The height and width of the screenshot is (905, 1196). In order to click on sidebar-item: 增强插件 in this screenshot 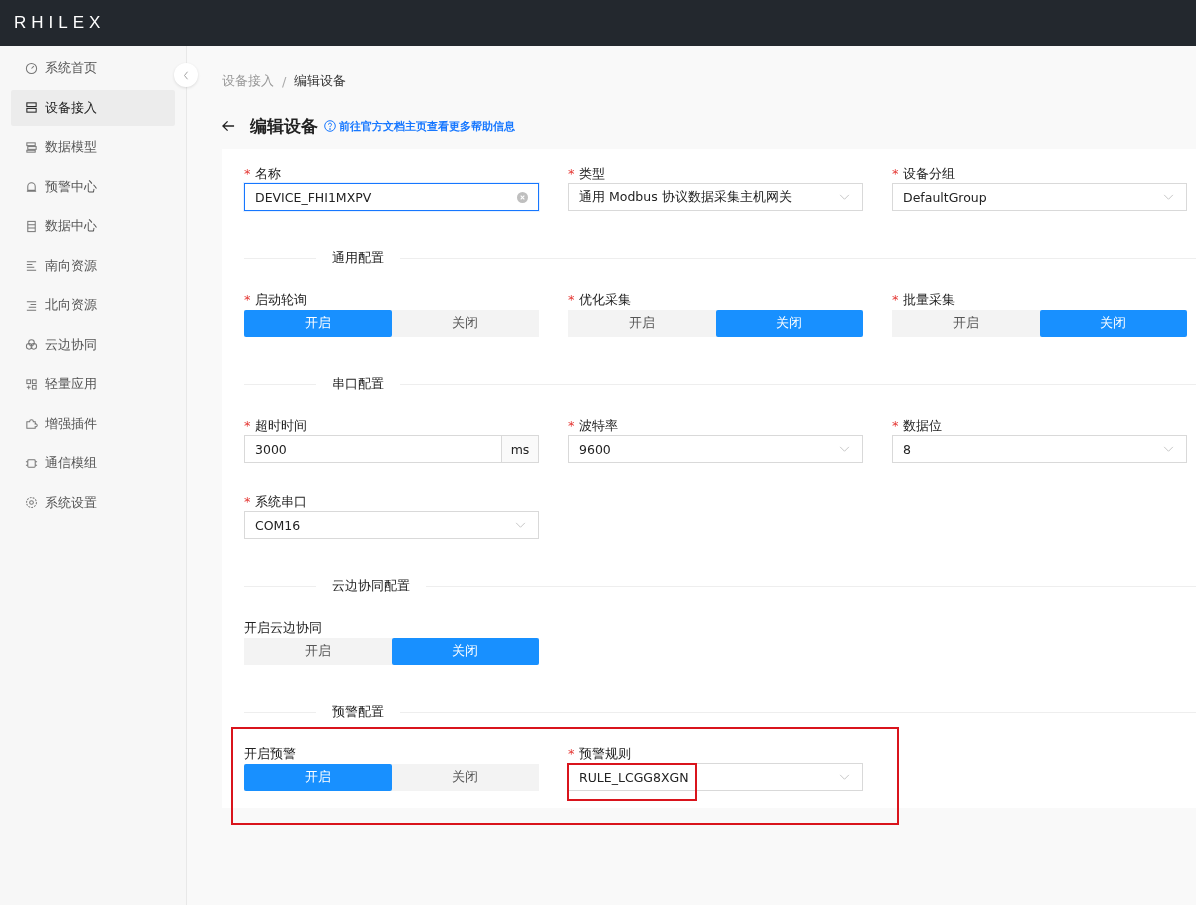, I will do `click(93, 423)`.